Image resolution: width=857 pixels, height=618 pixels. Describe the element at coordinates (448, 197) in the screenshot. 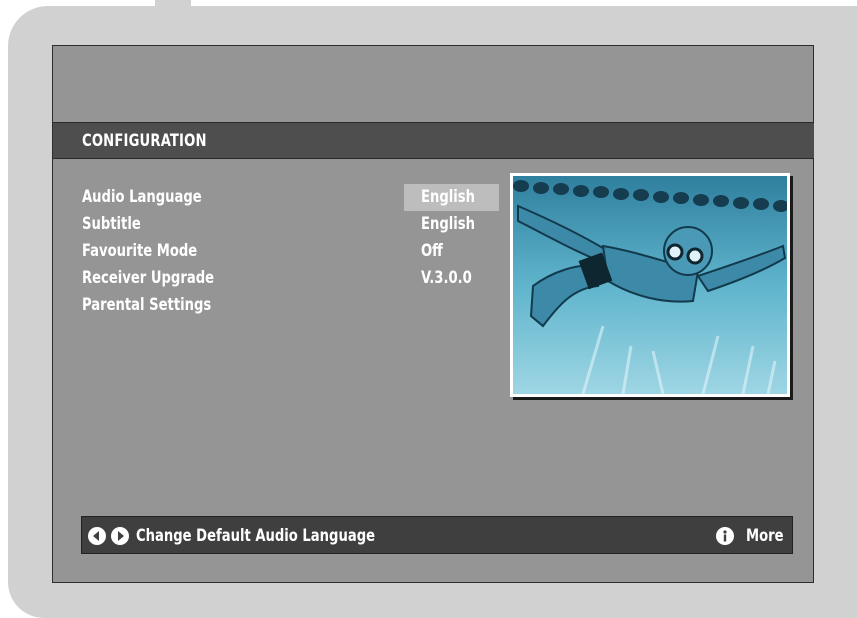

I see `audio-language-value: English` at that location.